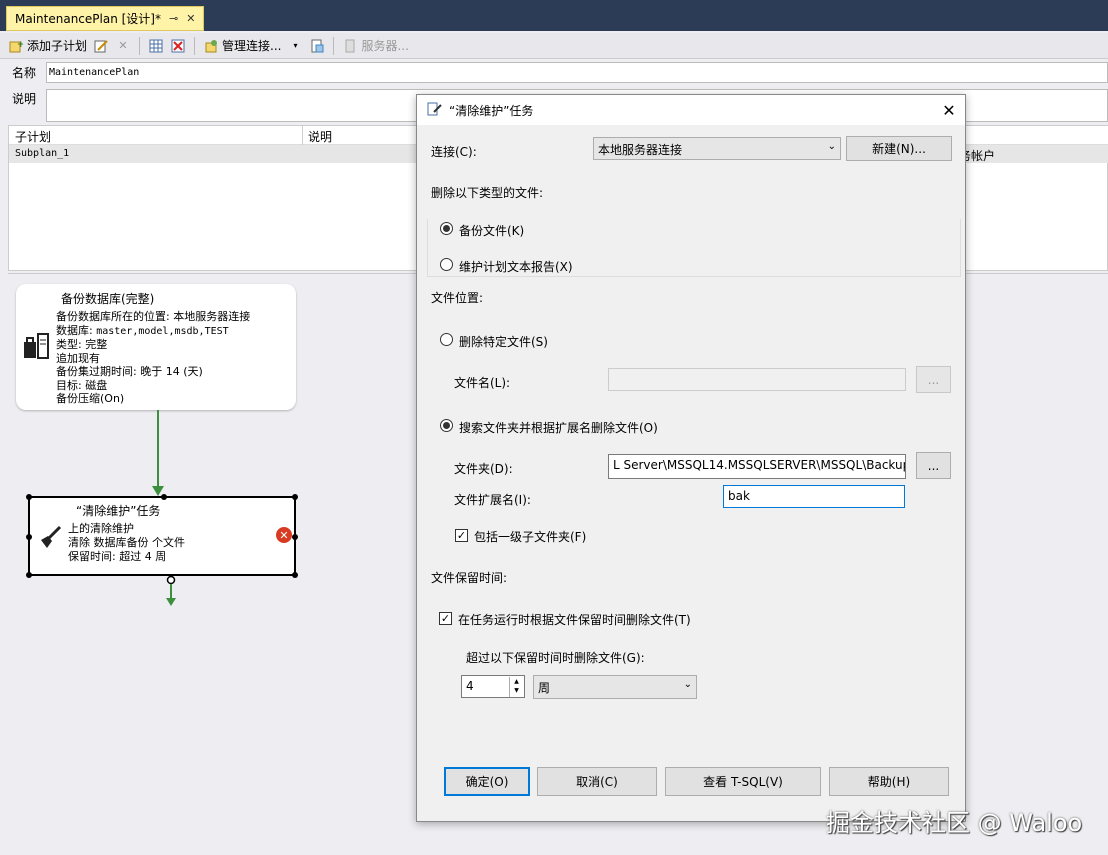 The image size is (1108, 855). What do you see at coordinates (88, 19) in the screenshot?
I see `tab-title: MaintenancePlan [设计]*` at bounding box center [88, 19].